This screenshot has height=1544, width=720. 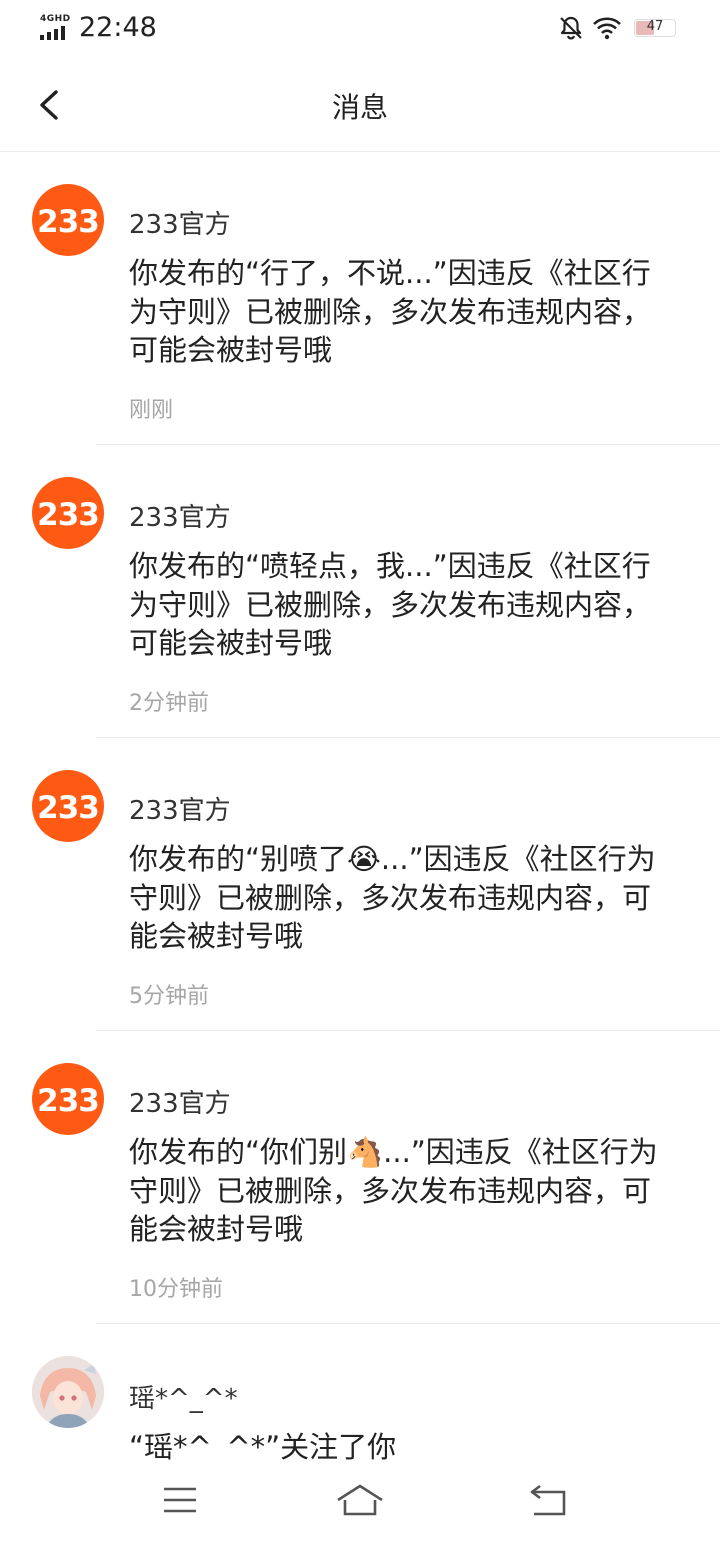 I want to click on clock: 22:48, so click(x=118, y=27).